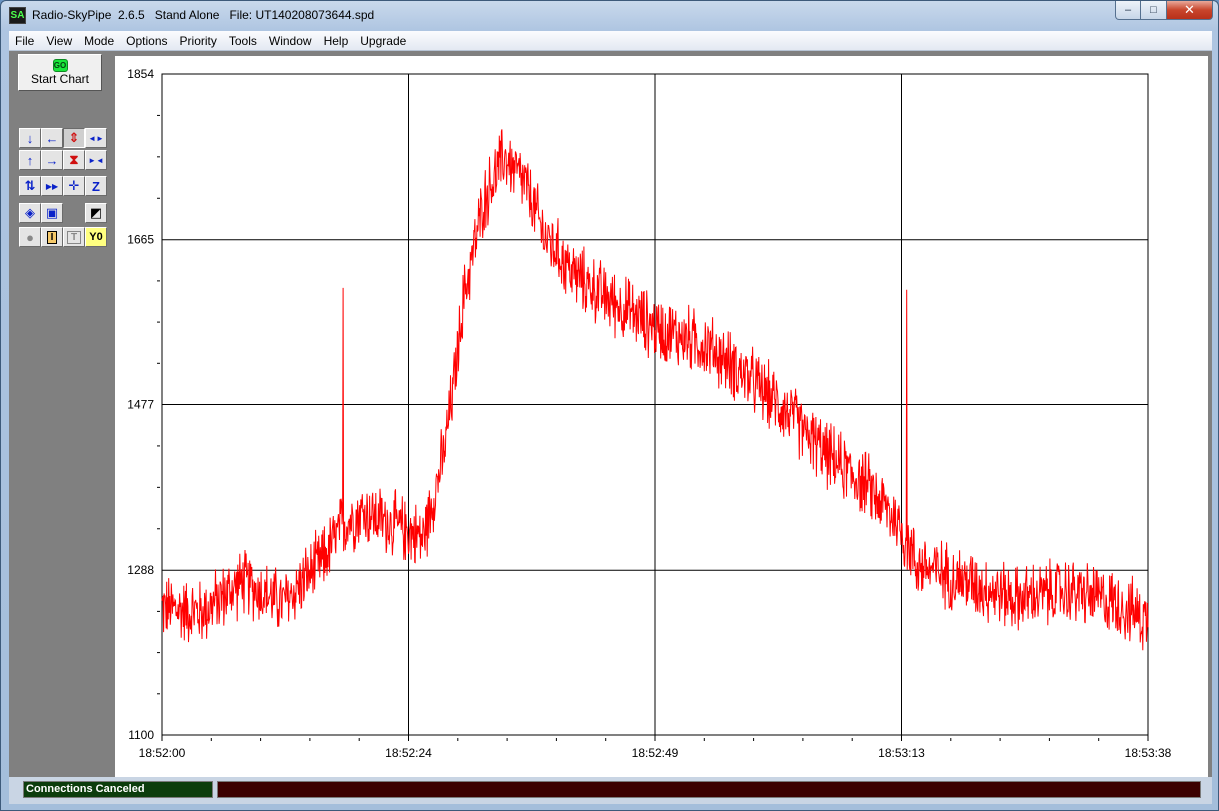  I want to click on connection-status: Connections Canceled, so click(118, 789).